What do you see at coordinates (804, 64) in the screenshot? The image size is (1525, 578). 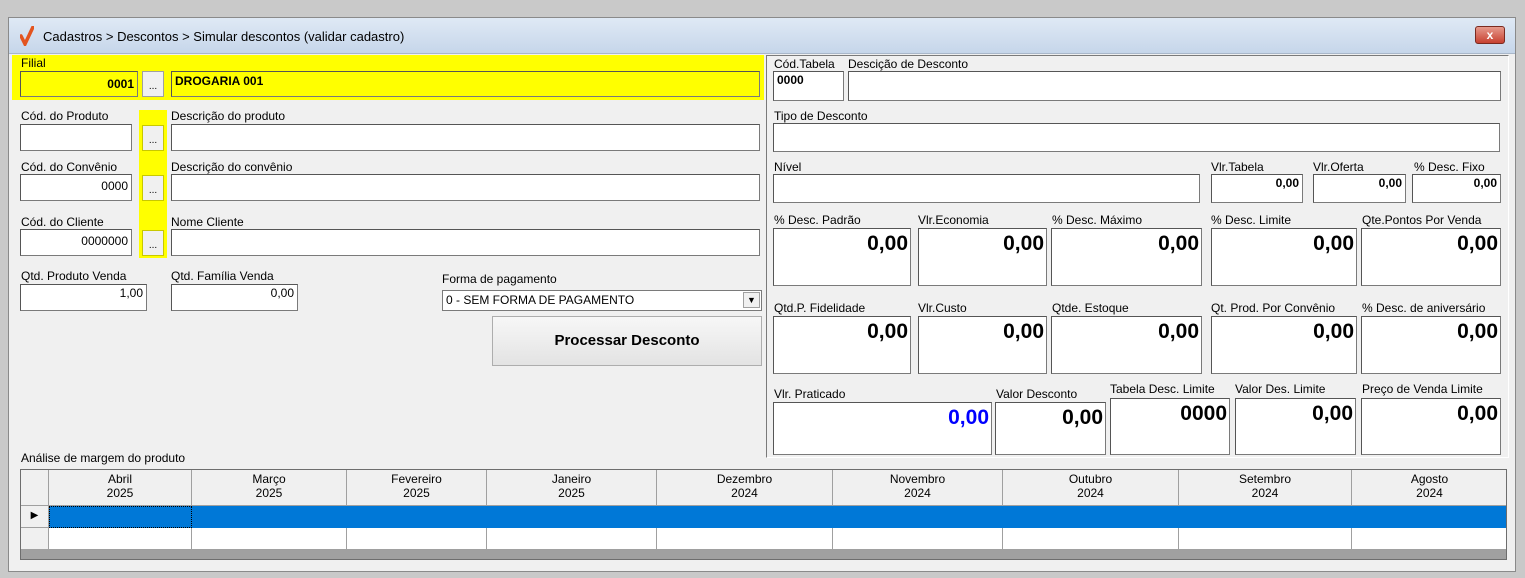 I see `cod-tabela-label: Cód.Tabela` at bounding box center [804, 64].